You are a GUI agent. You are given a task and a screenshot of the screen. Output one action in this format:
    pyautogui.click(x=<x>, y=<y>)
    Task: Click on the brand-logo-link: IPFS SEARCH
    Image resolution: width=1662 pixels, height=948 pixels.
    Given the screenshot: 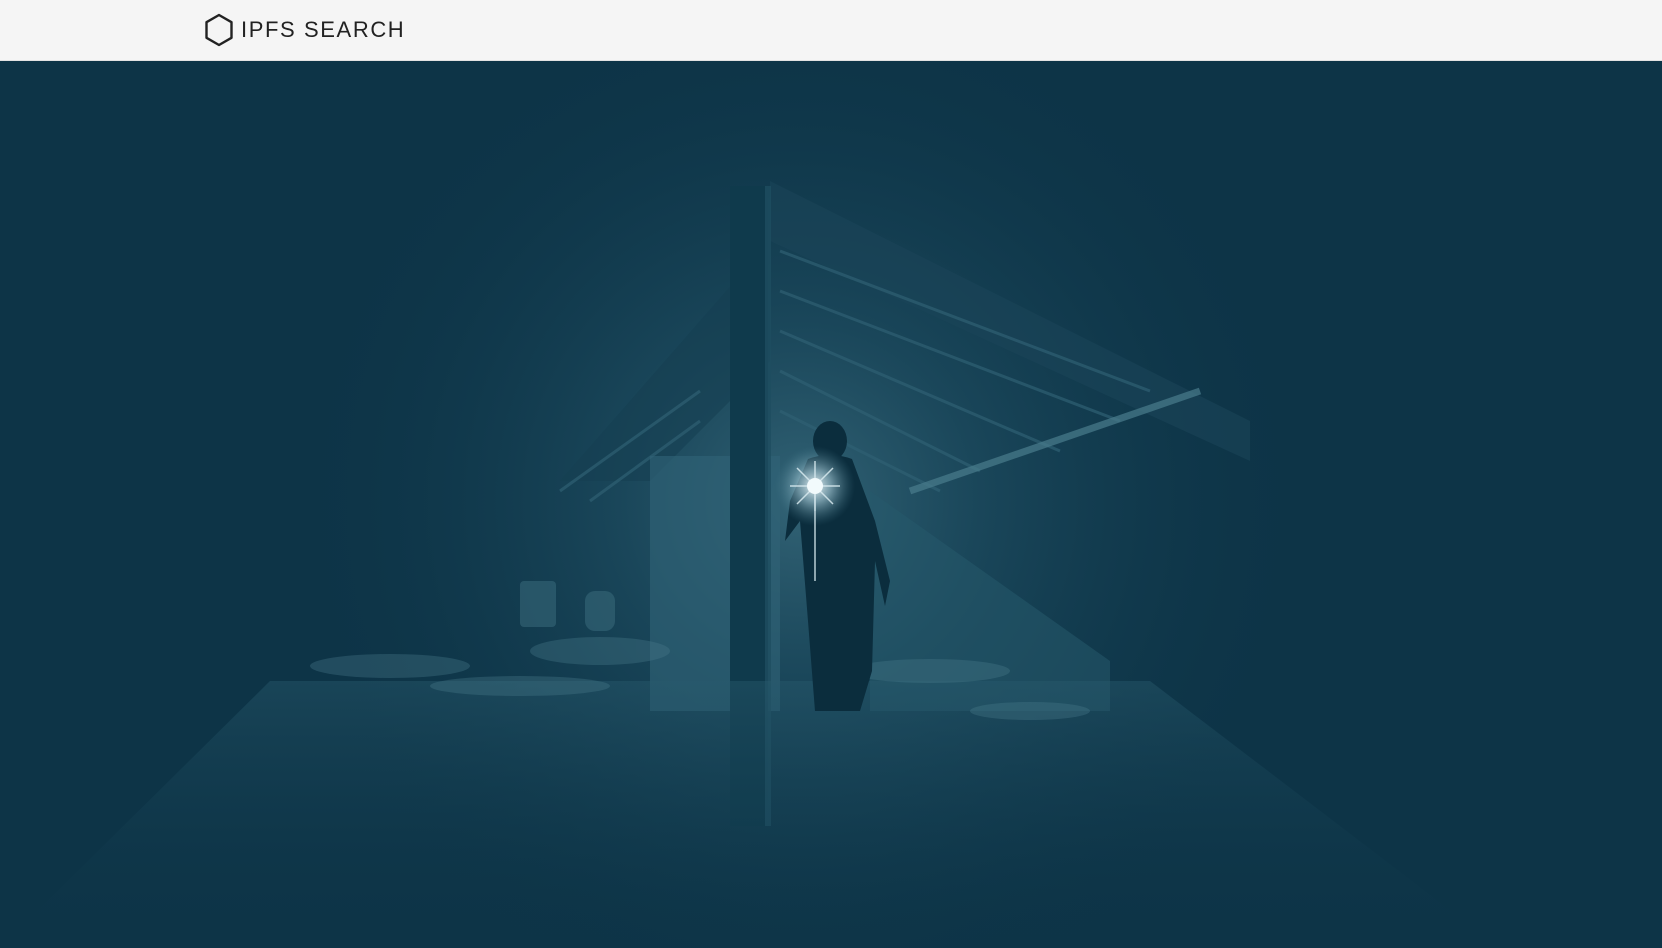 What is the action you would take?
    pyautogui.click(x=304, y=30)
    